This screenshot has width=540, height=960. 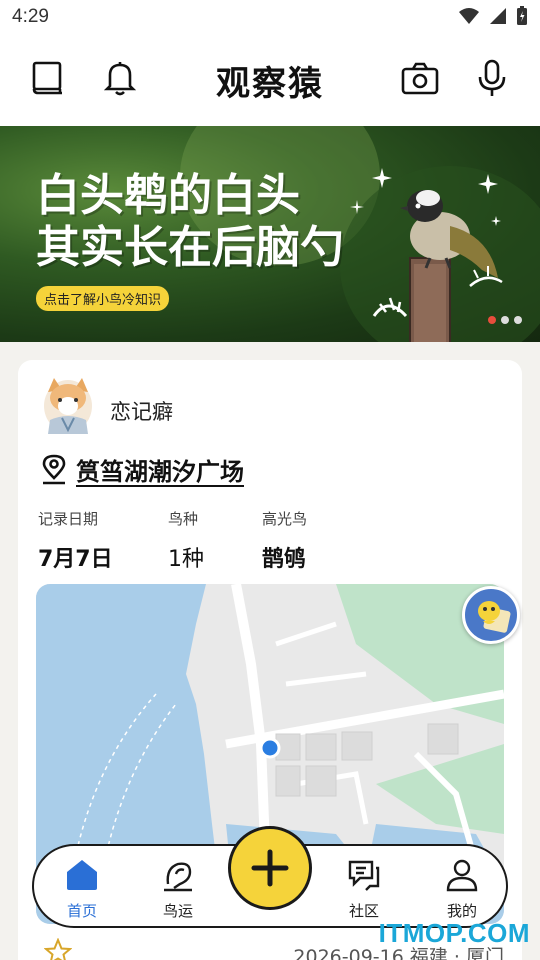 I want to click on stat-label: 记录日期, so click(x=68, y=519).